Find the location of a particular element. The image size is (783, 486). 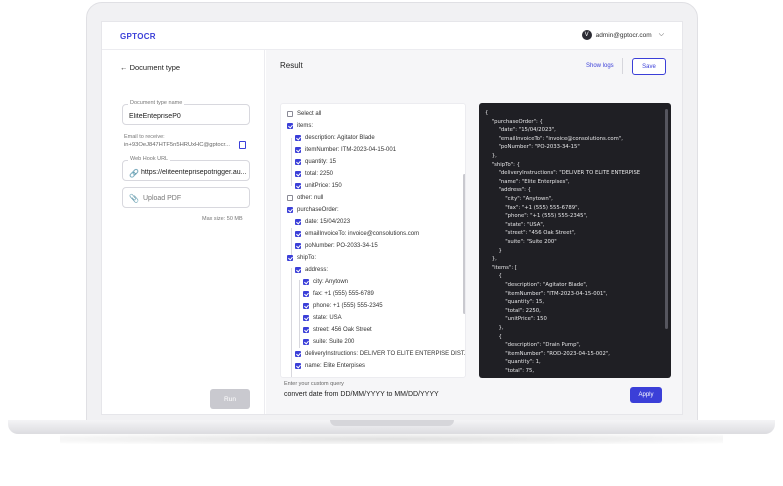

tree-row: poNumber: PO-2033-34-15 is located at coordinates (336, 246).